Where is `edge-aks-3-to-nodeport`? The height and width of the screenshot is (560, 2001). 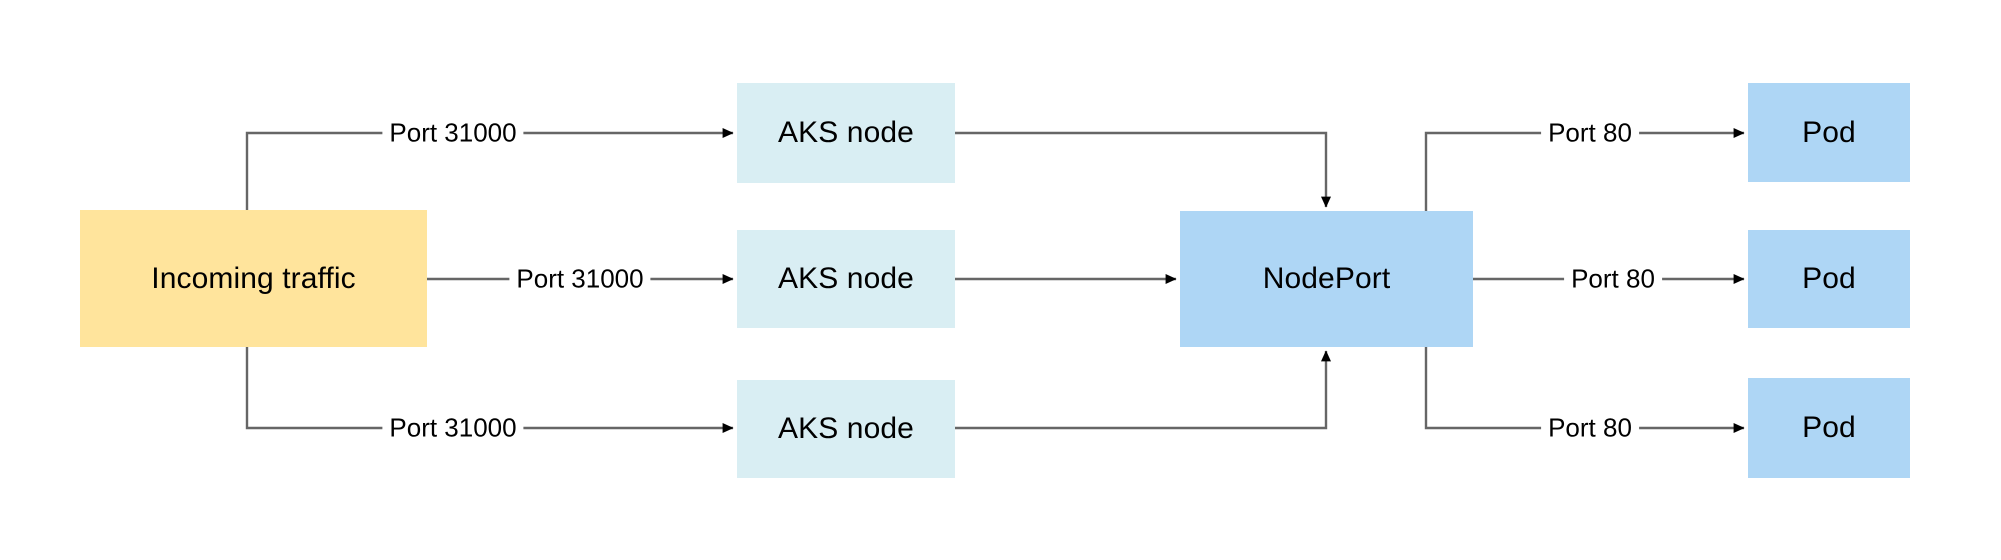 edge-aks-3-to-nodeport is located at coordinates (1143, 390).